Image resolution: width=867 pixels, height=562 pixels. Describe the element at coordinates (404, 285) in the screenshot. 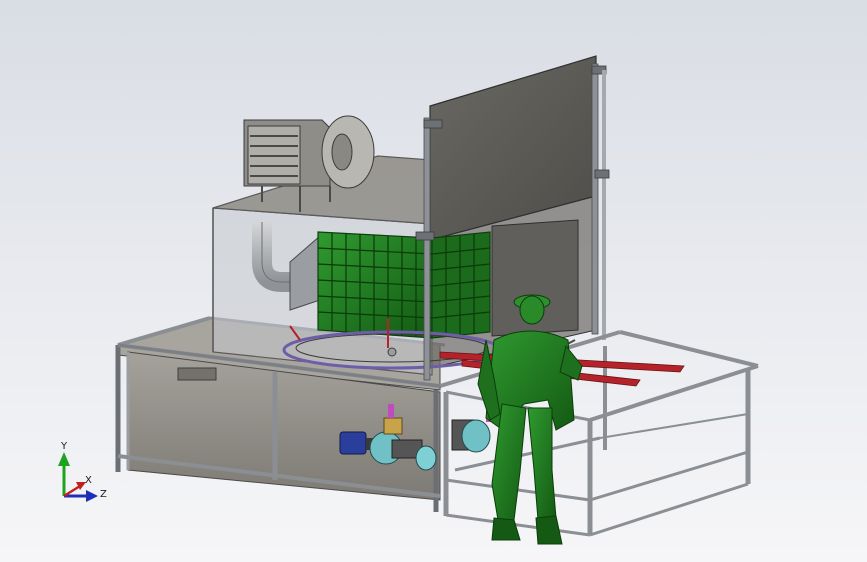

I see `filter-basket` at that location.